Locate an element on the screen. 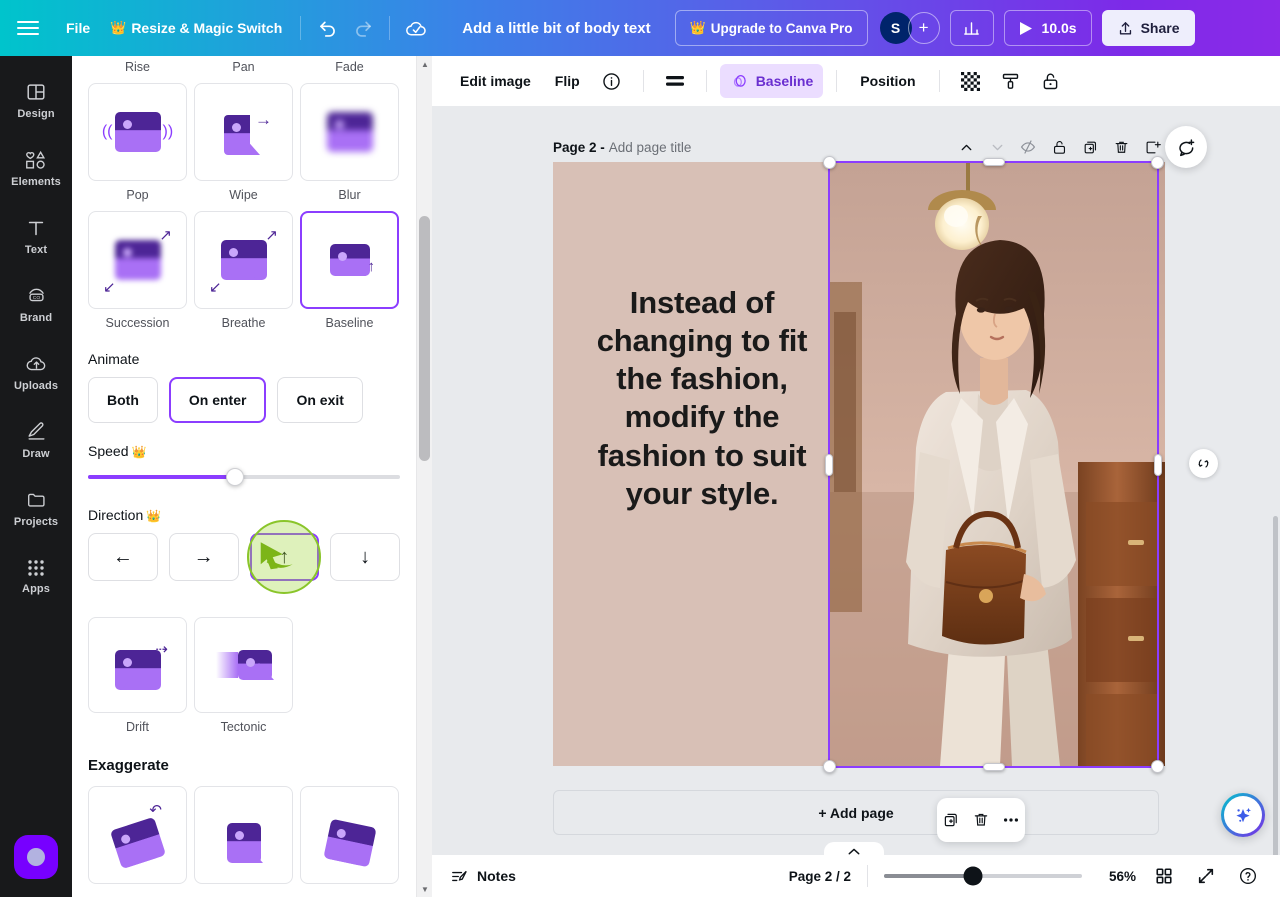 Image resolution: width=1280 pixels, height=897 pixels. notes-button: Notes is located at coordinates (483, 876).